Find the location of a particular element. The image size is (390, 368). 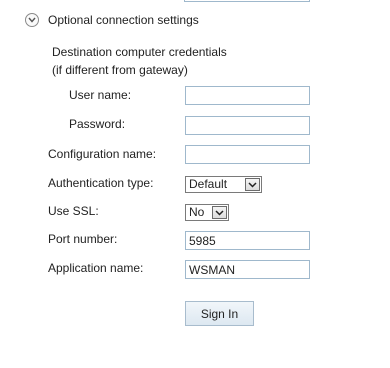

optional-settings-toggle: Optional connection settings is located at coordinates (112, 20).